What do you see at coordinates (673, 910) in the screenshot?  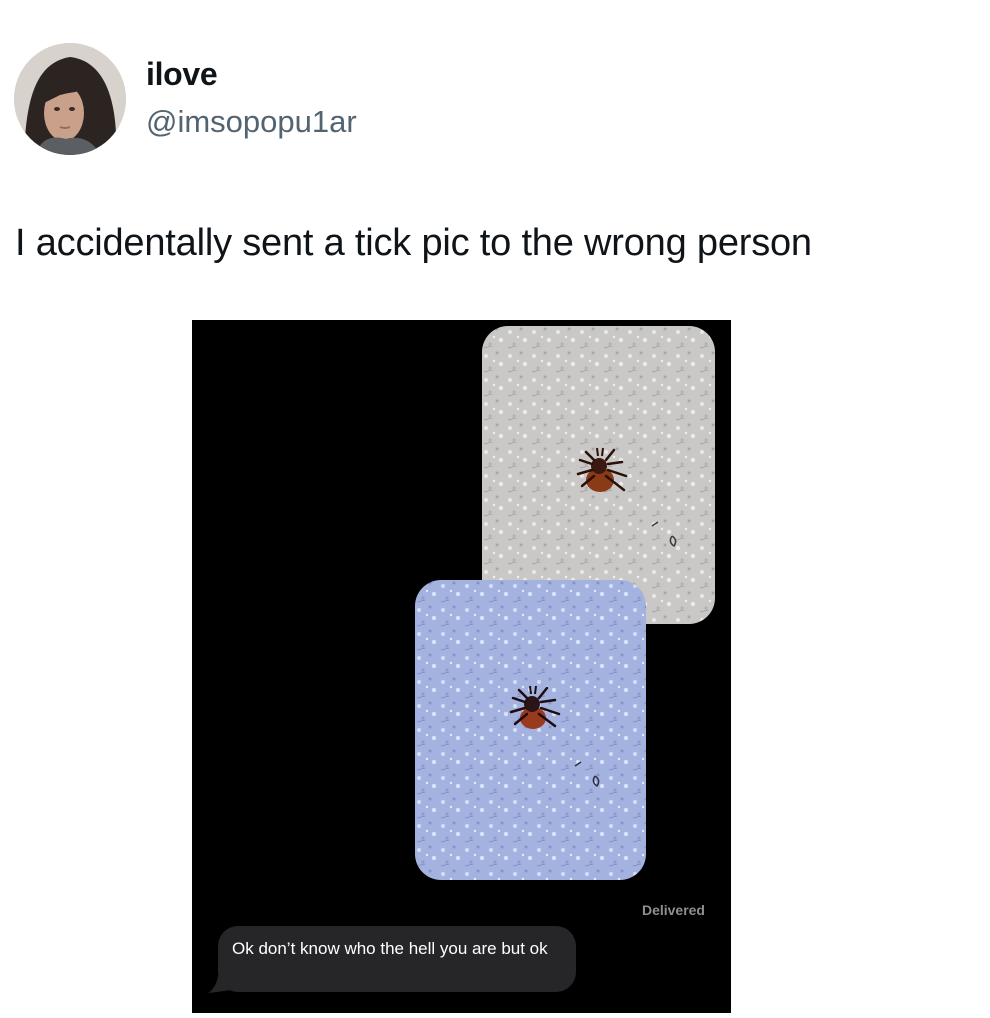 I see `delivered-status: Delivered` at bounding box center [673, 910].